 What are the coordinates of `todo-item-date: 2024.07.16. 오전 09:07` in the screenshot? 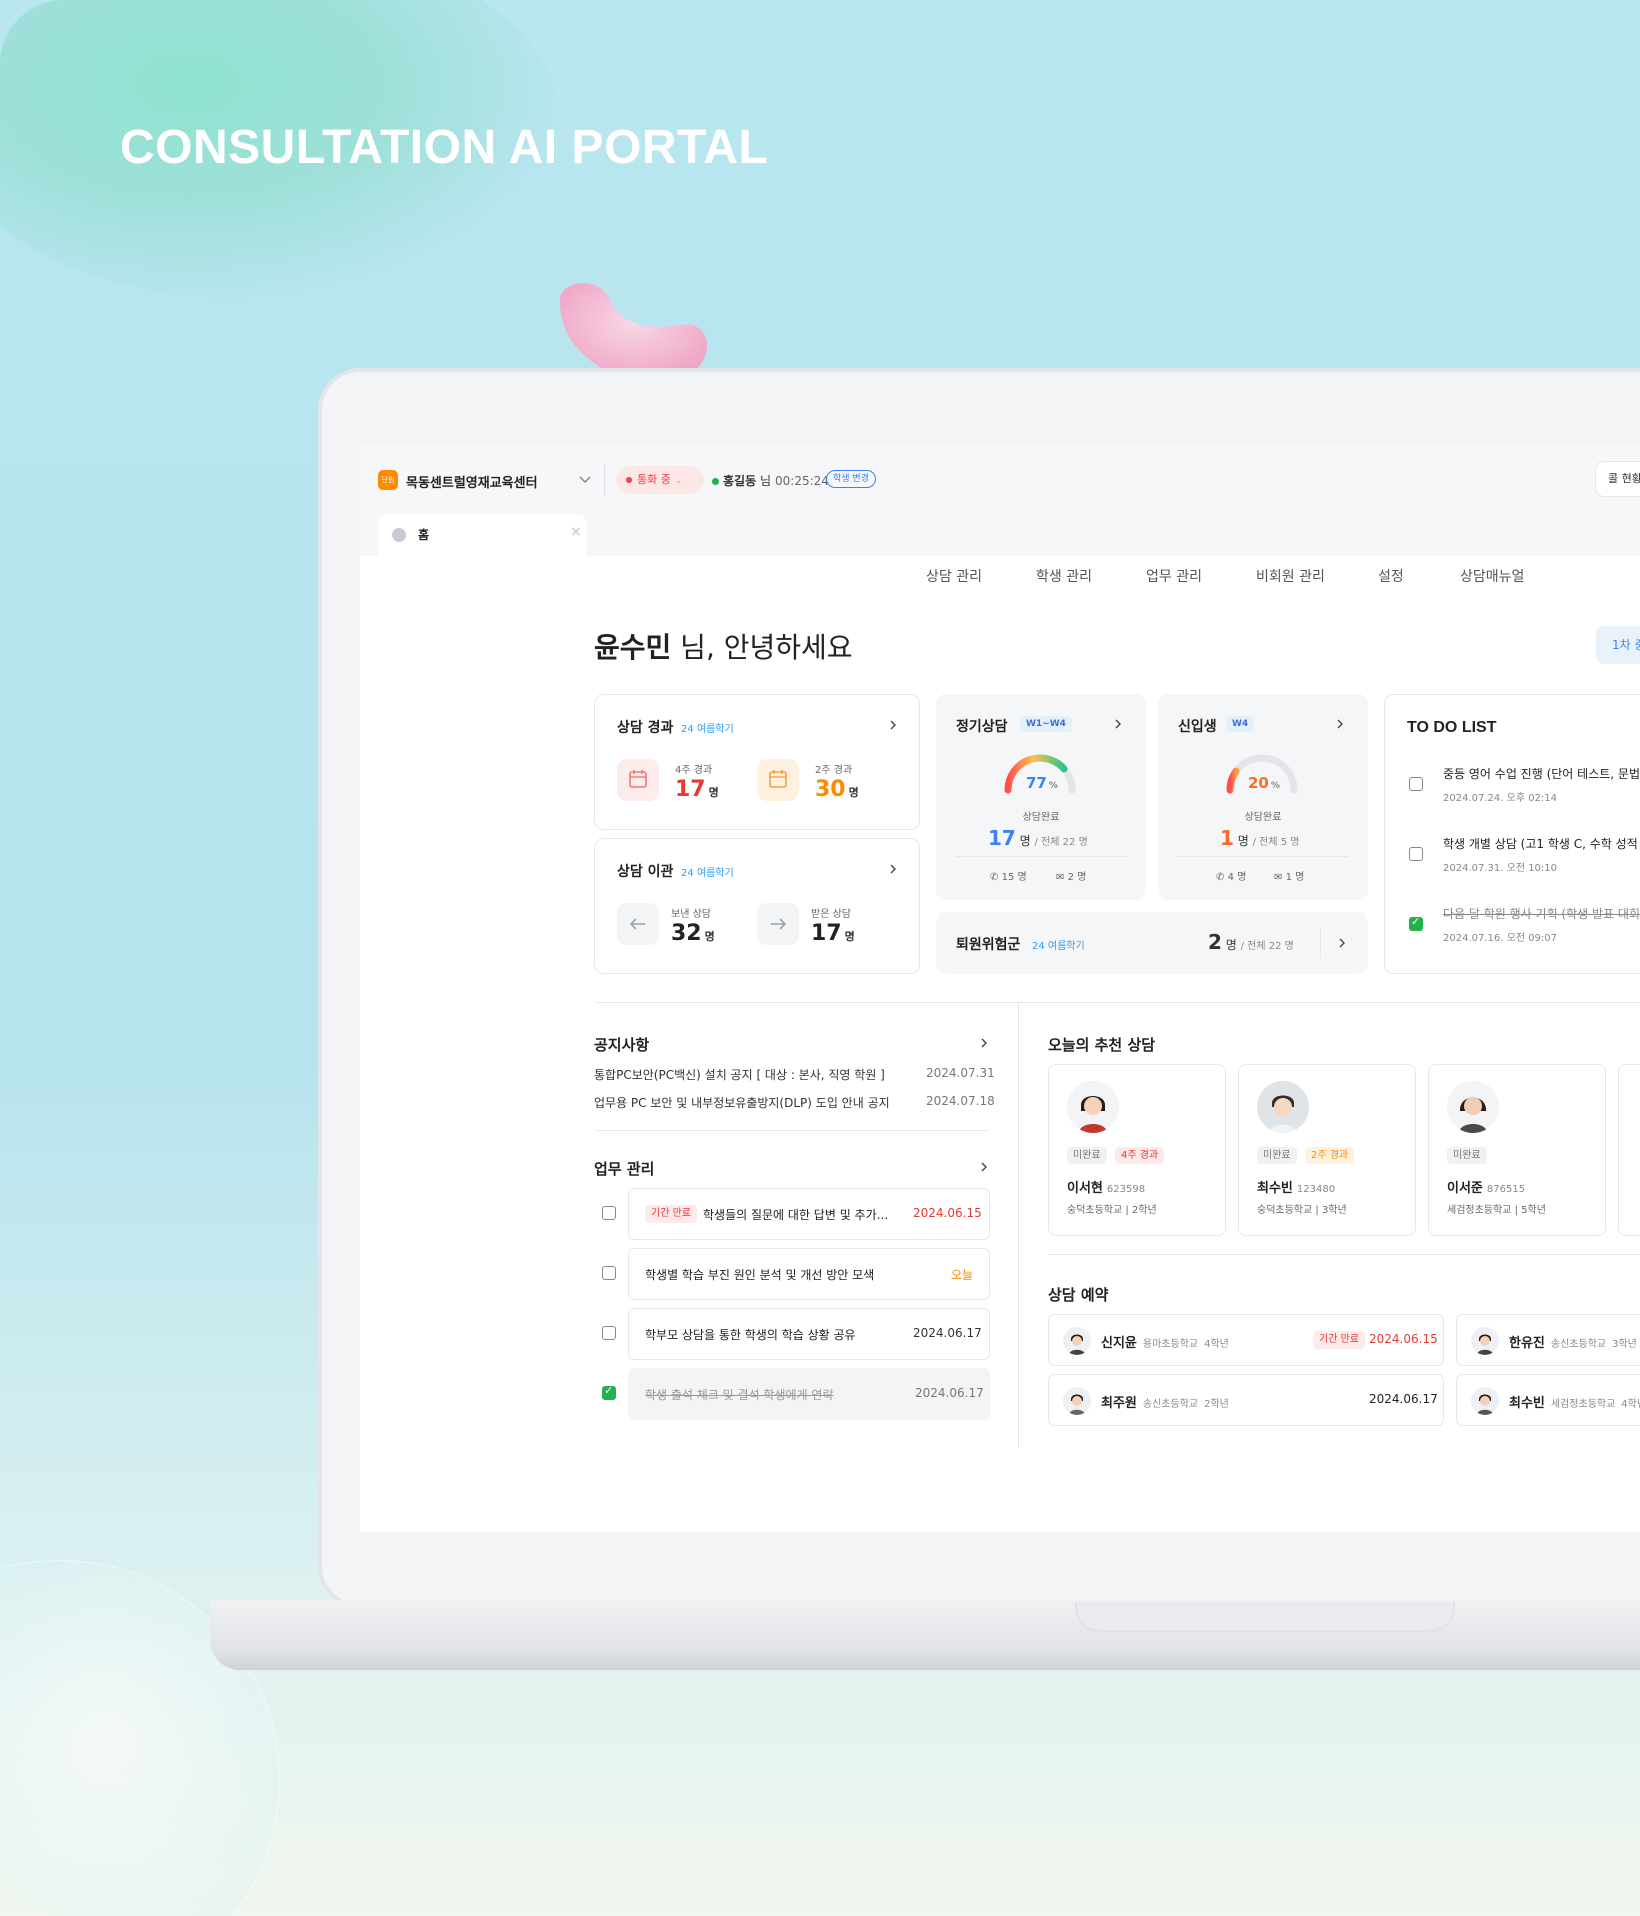 It's located at (1500, 938).